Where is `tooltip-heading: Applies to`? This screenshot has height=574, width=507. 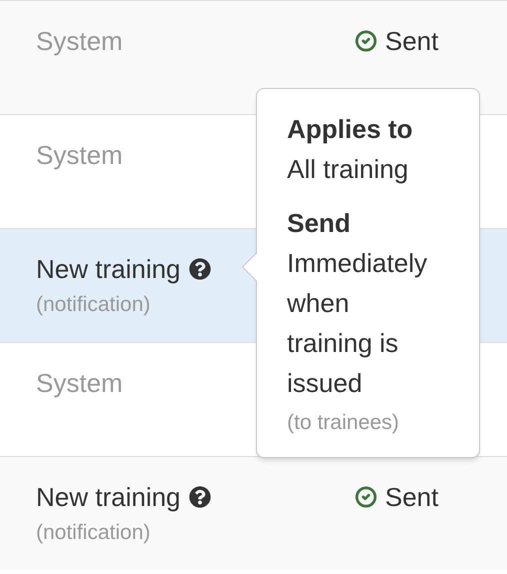
tooltip-heading: Applies to is located at coordinates (350, 129).